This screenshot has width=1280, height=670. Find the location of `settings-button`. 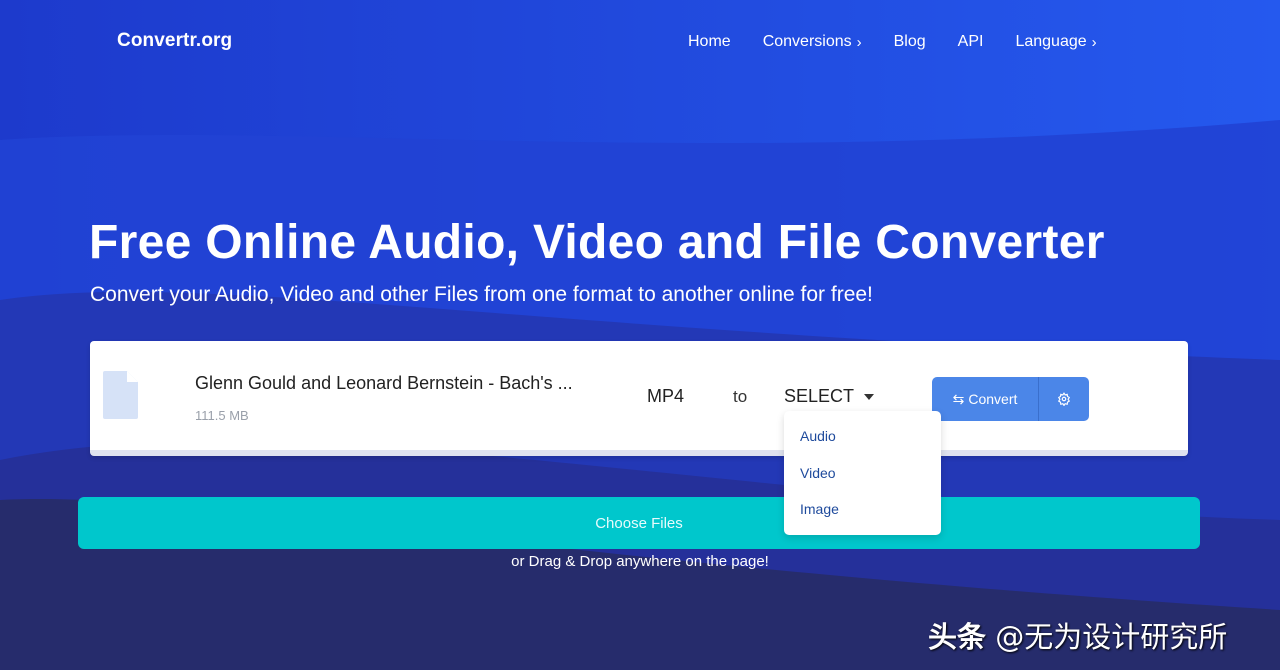

settings-button is located at coordinates (1064, 399).